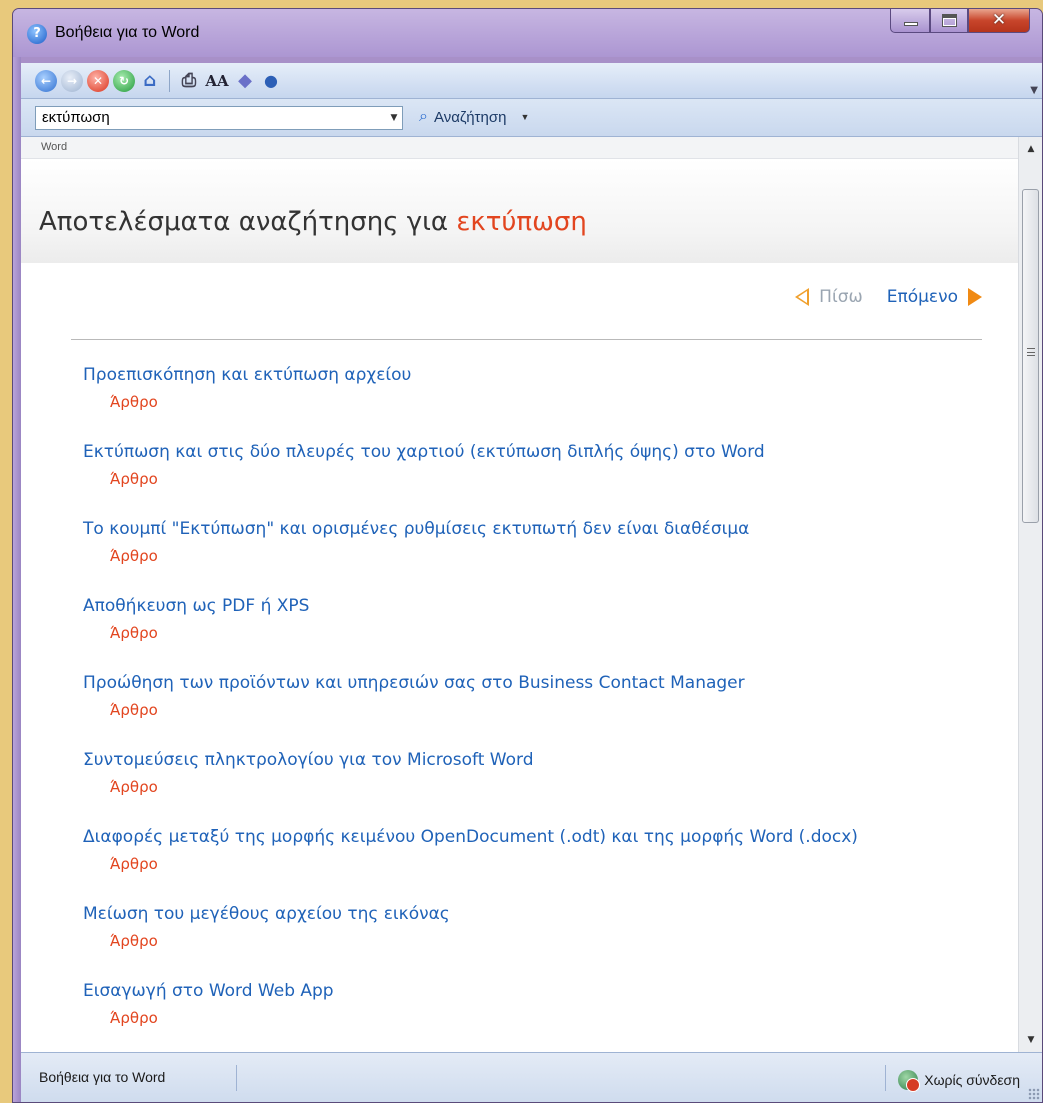 Image resolution: width=1043 pixels, height=1103 pixels. I want to click on result-link: Προεπισκόπηση και εκτύπωση αρχείου, so click(542, 375).